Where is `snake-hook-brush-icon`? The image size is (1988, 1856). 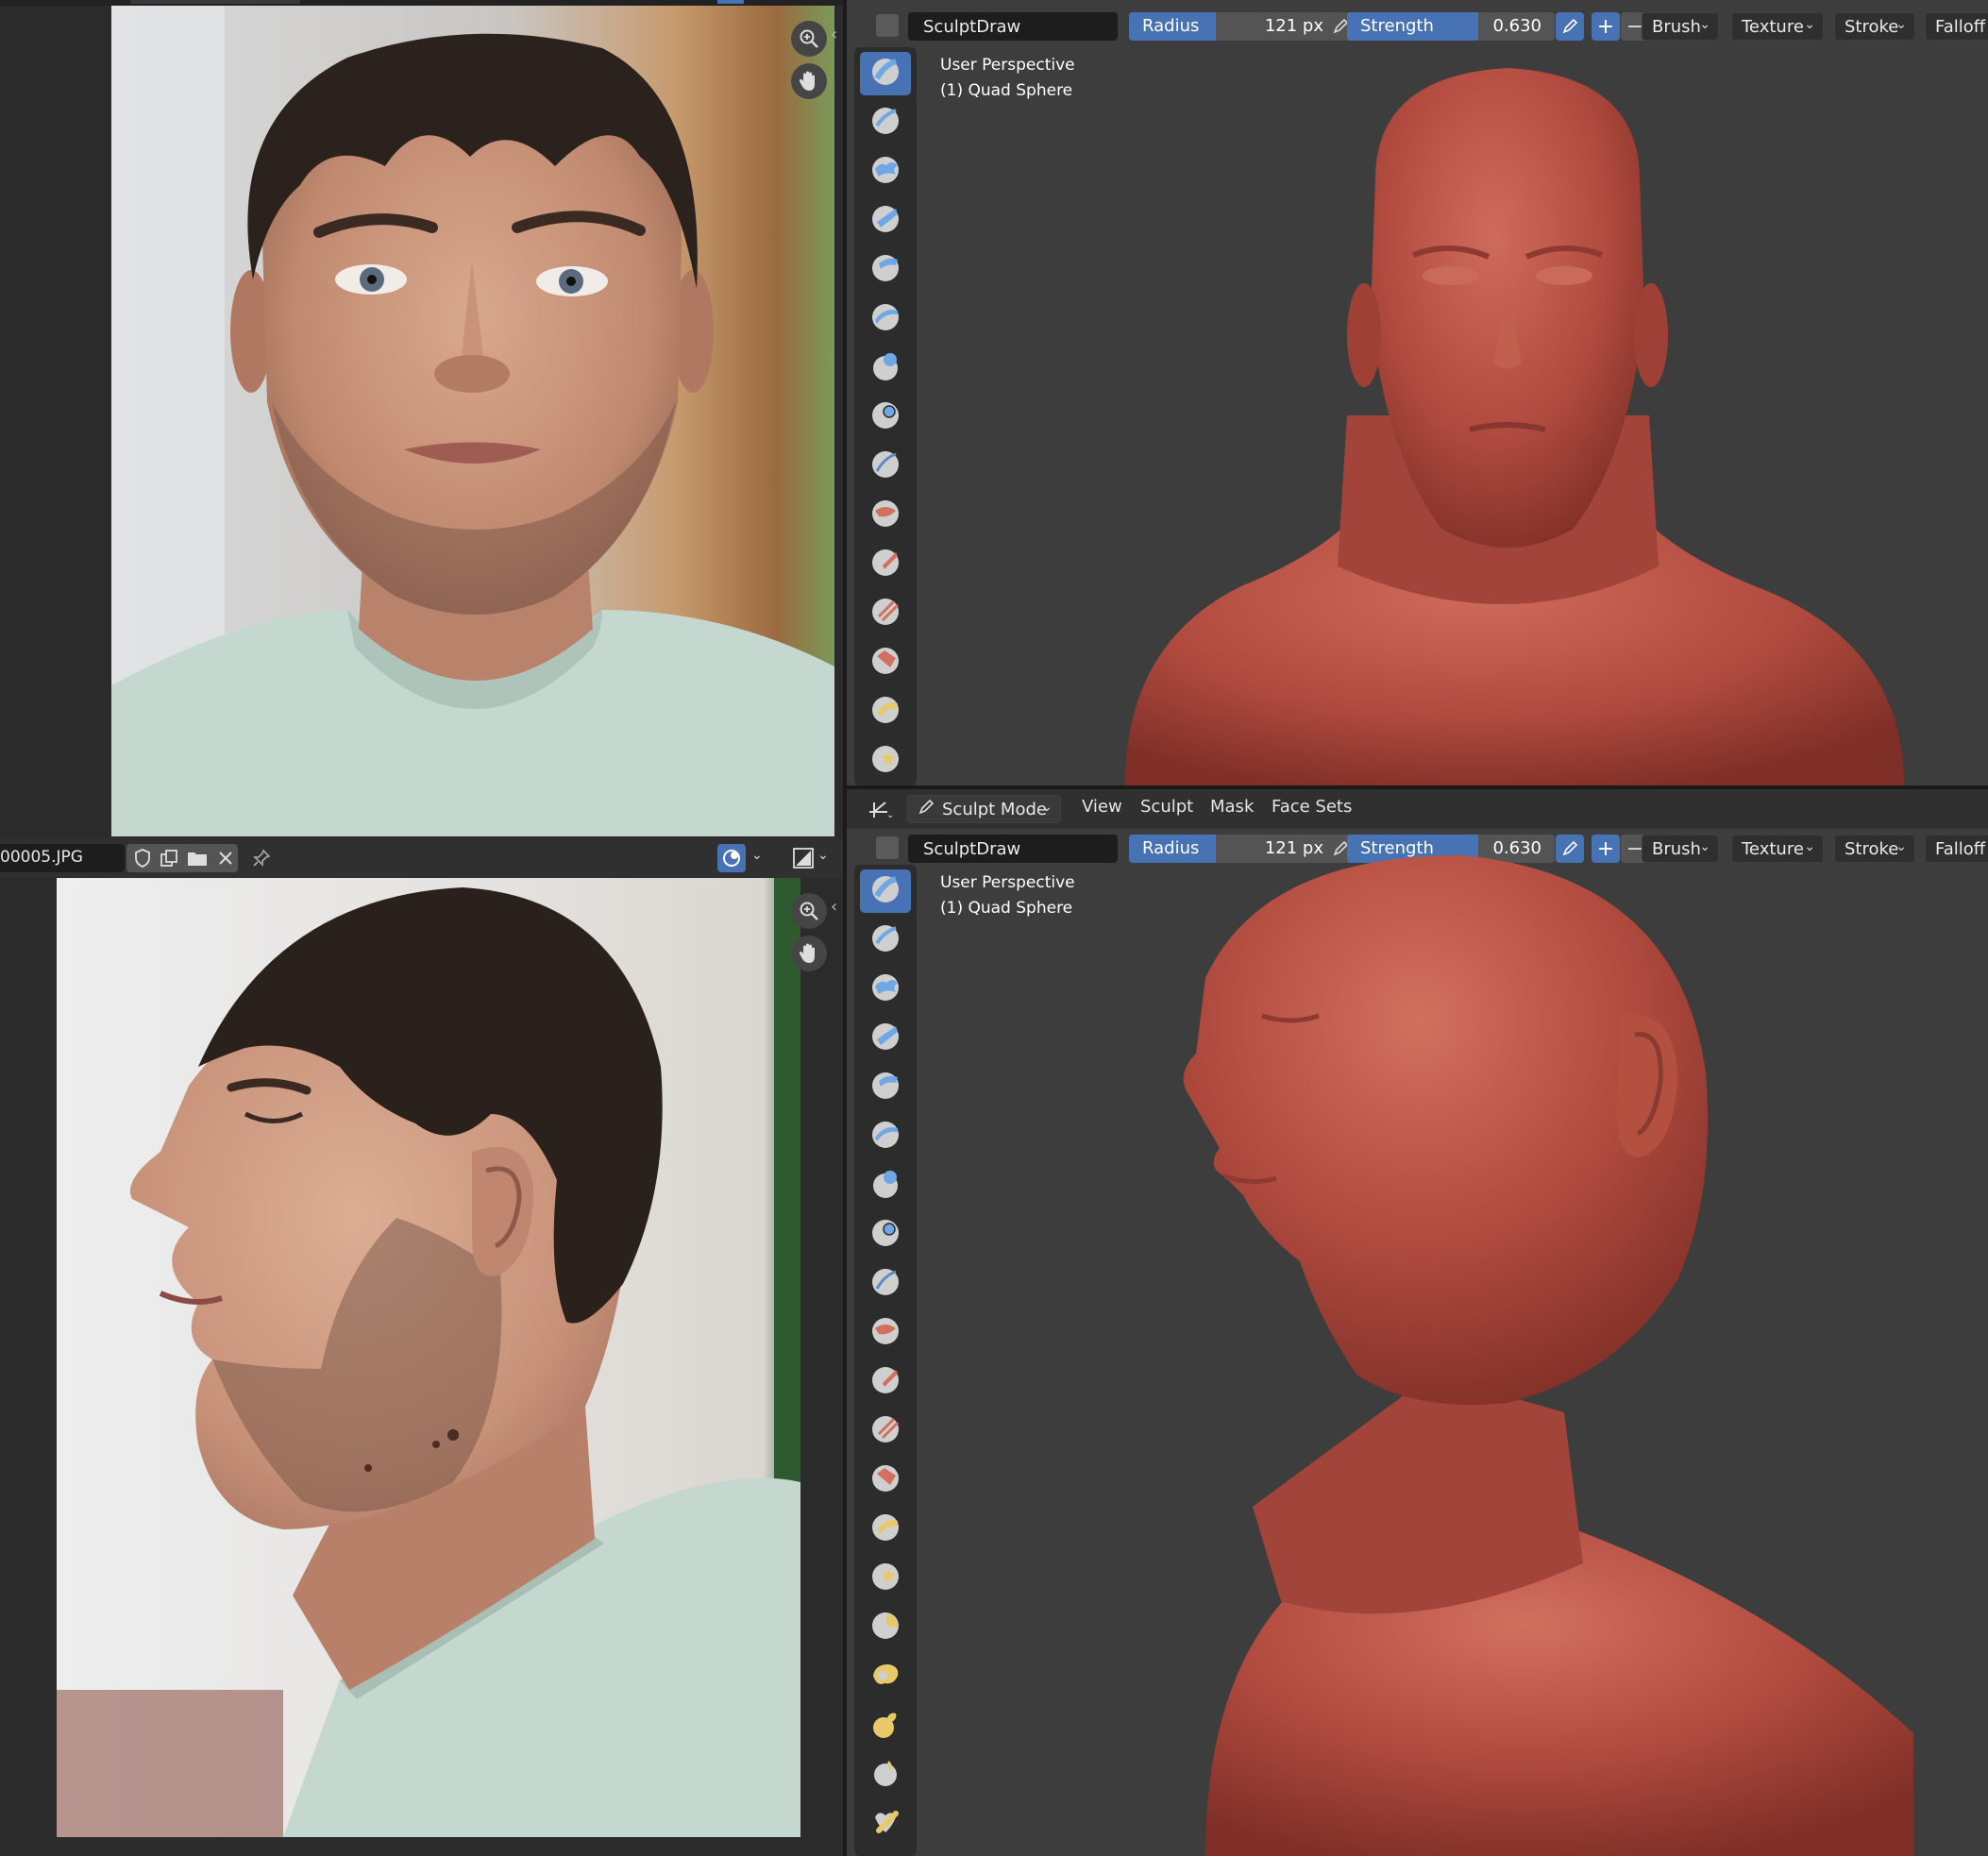 snake-hook-brush-icon is located at coordinates (885, 1726).